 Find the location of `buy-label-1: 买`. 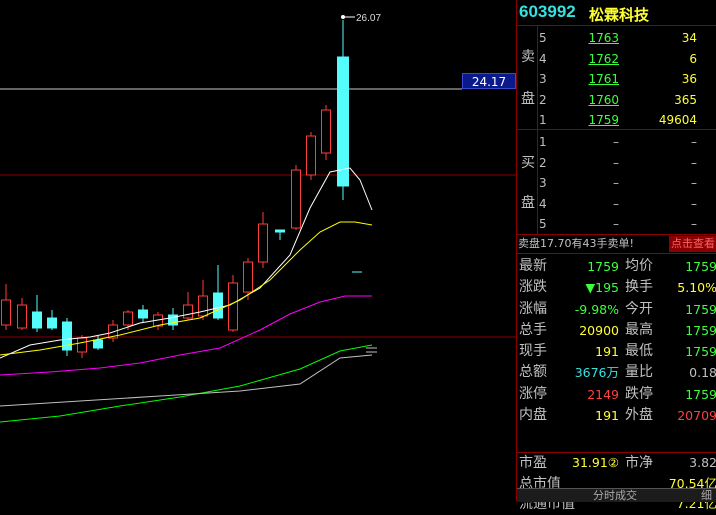

buy-label-1: 买 is located at coordinates (528, 163).